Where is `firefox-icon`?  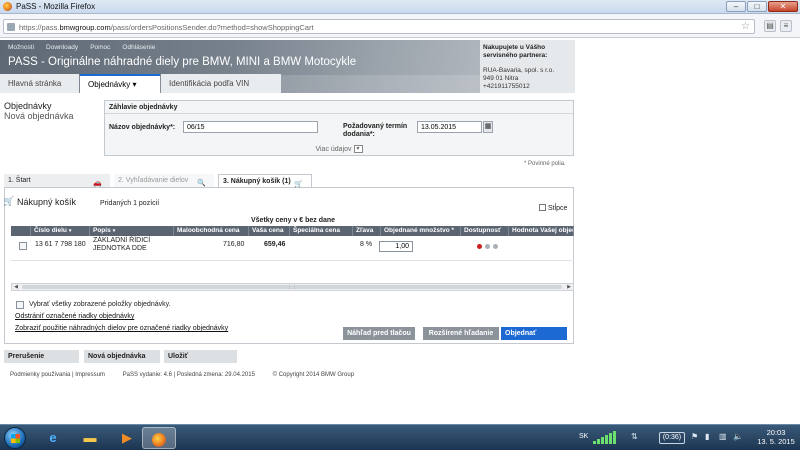
firefox-icon is located at coordinates (7, 6).